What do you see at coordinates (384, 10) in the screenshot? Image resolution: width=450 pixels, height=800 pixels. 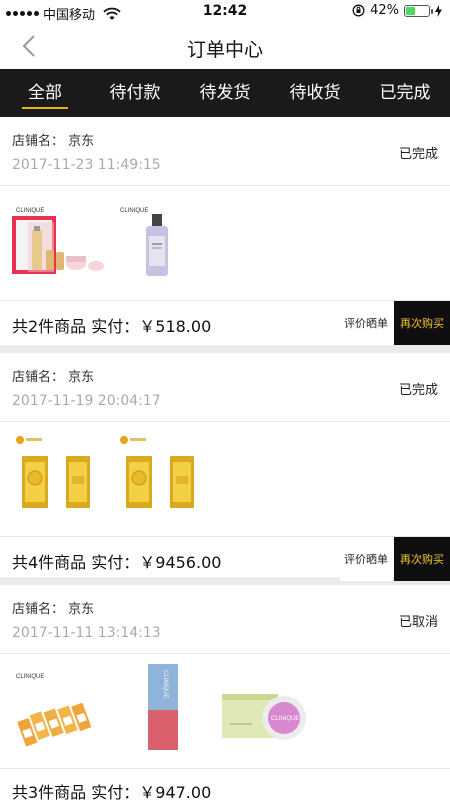 I see `battery-percent: 42%` at bounding box center [384, 10].